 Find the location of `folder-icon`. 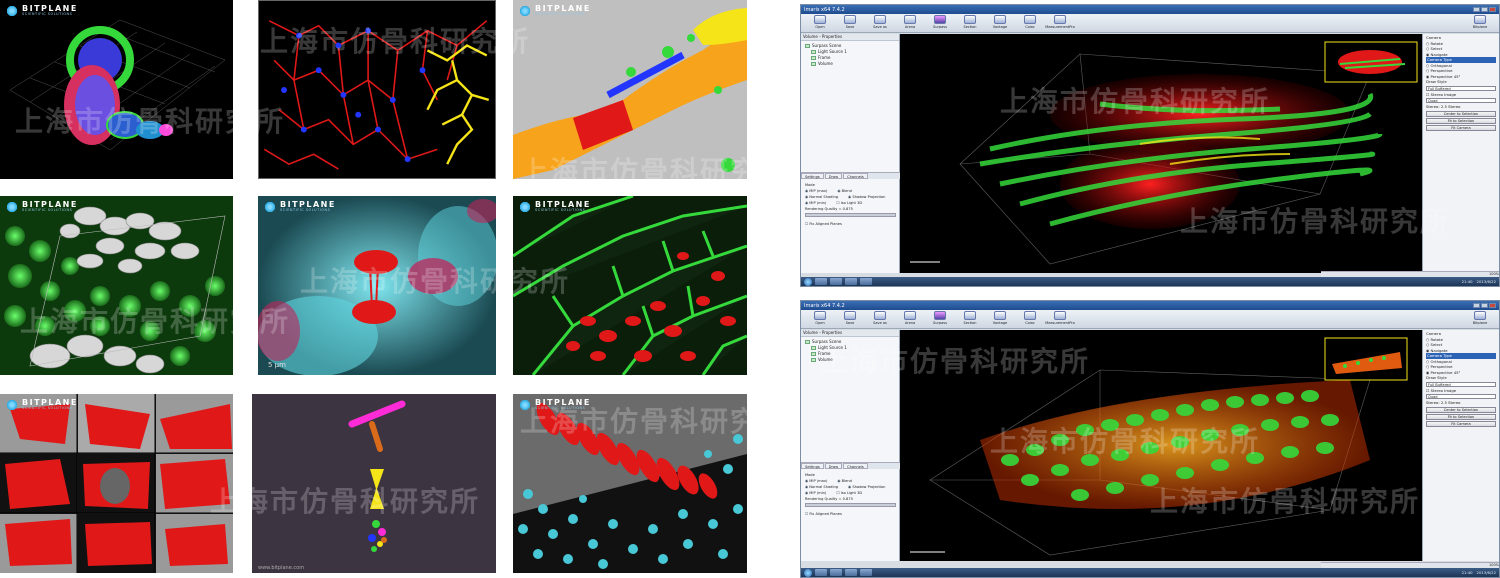

folder-icon is located at coordinates (820, 315).